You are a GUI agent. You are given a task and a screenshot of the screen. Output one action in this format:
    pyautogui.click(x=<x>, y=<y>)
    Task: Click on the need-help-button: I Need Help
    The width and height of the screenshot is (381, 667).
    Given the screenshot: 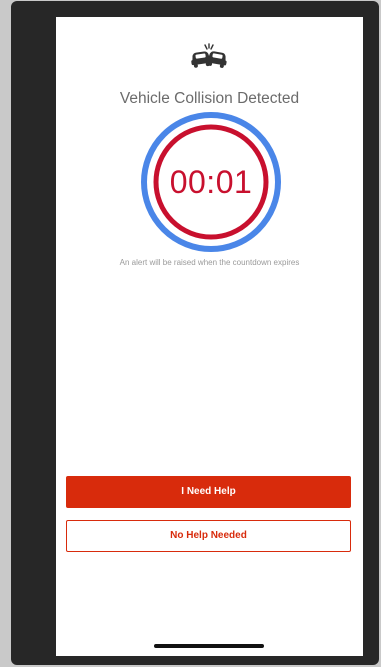 What is the action you would take?
    pyautogui.click(x=208, y=492)
    